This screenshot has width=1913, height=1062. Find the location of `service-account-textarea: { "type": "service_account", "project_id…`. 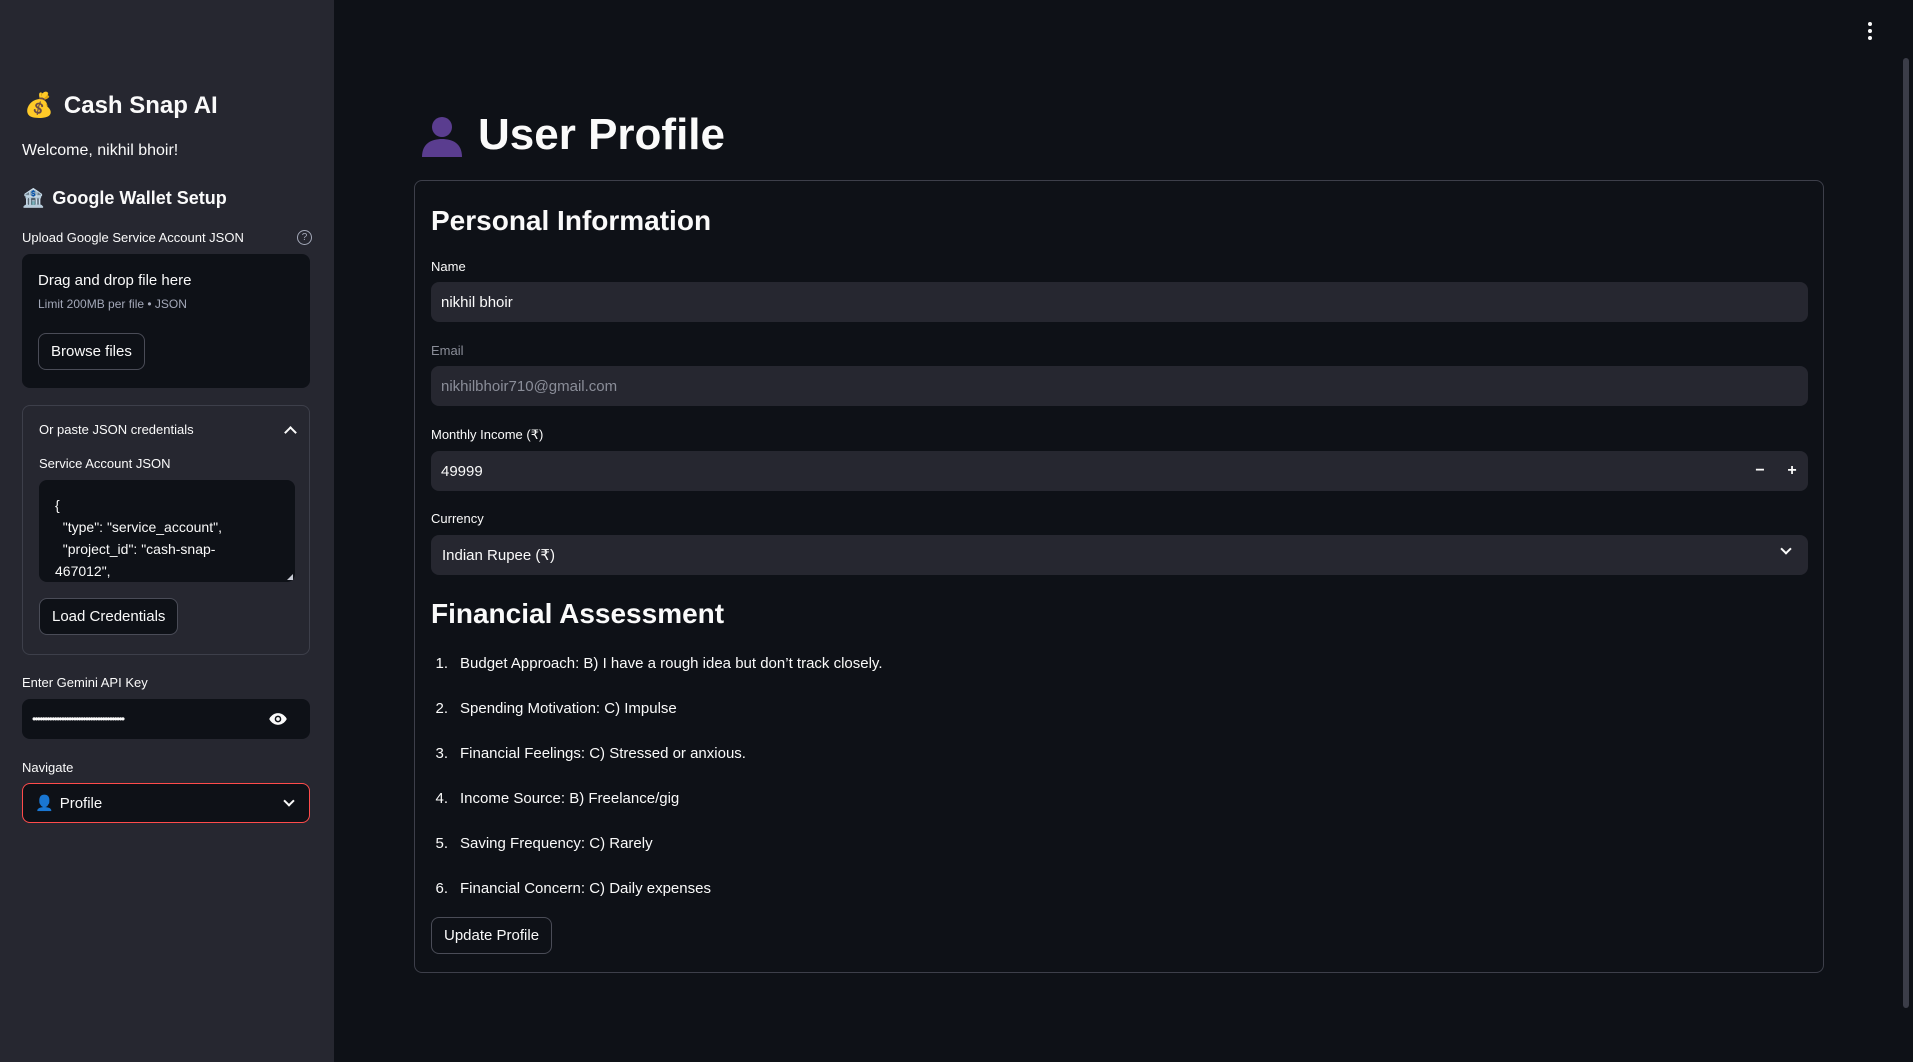

service-account-textarea: { "type": "service_account", "project_id… is located at coordinates (167, 531).